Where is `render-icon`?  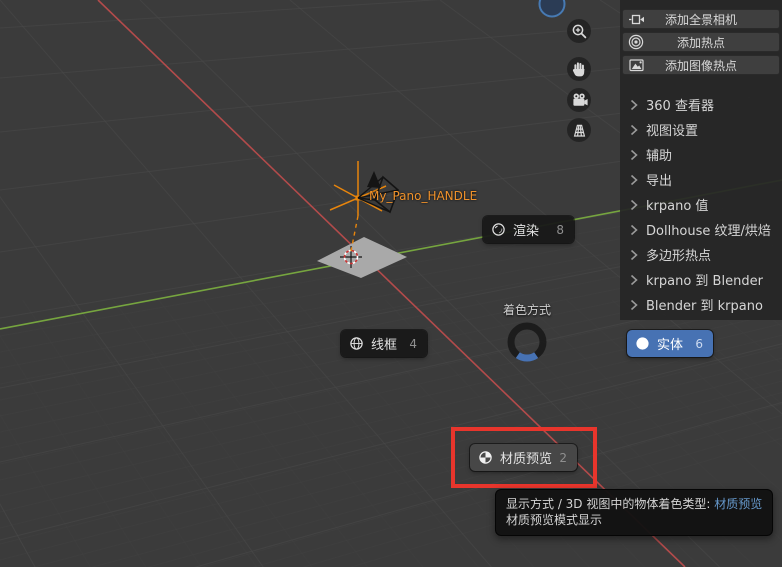 render-icon is located at coordinates (498, 229).